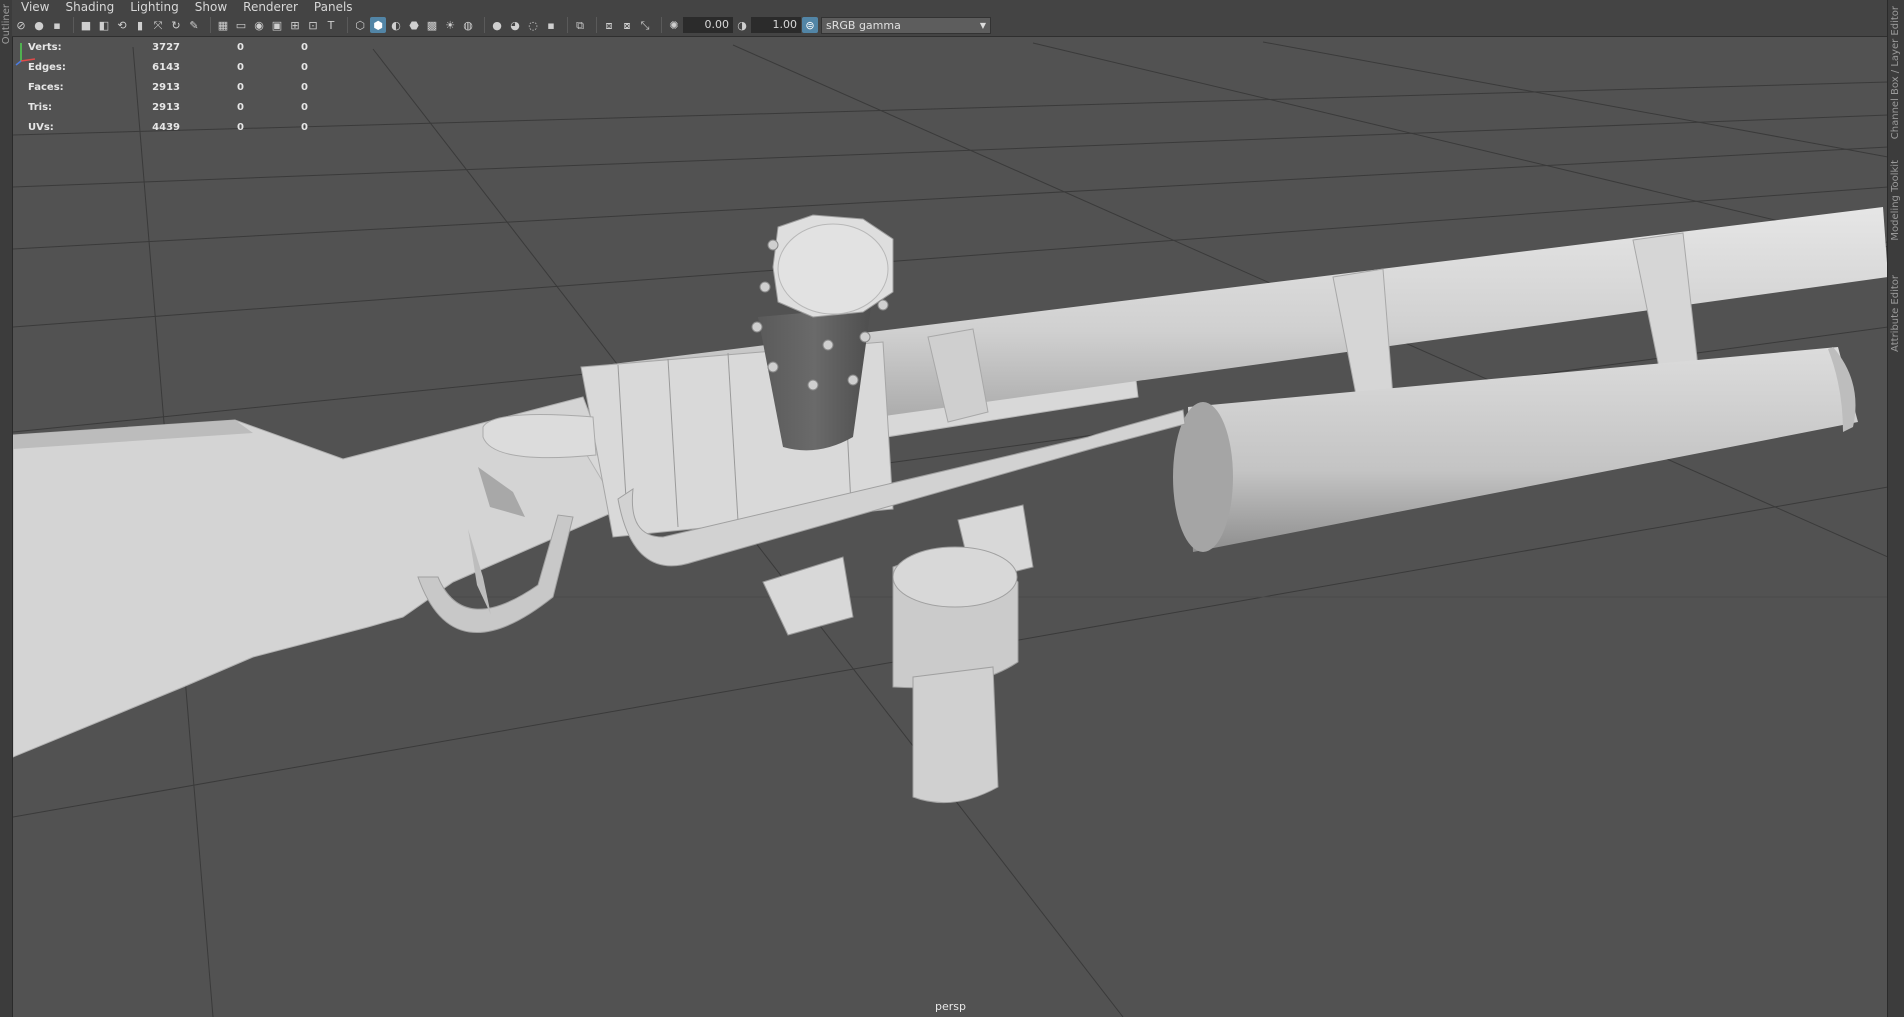 This screenshot has width=1904, height=1017. Describe the element at coordinates (140, 25) in the screenshot. I see `grease-pencil-icon: ▮` at that location.